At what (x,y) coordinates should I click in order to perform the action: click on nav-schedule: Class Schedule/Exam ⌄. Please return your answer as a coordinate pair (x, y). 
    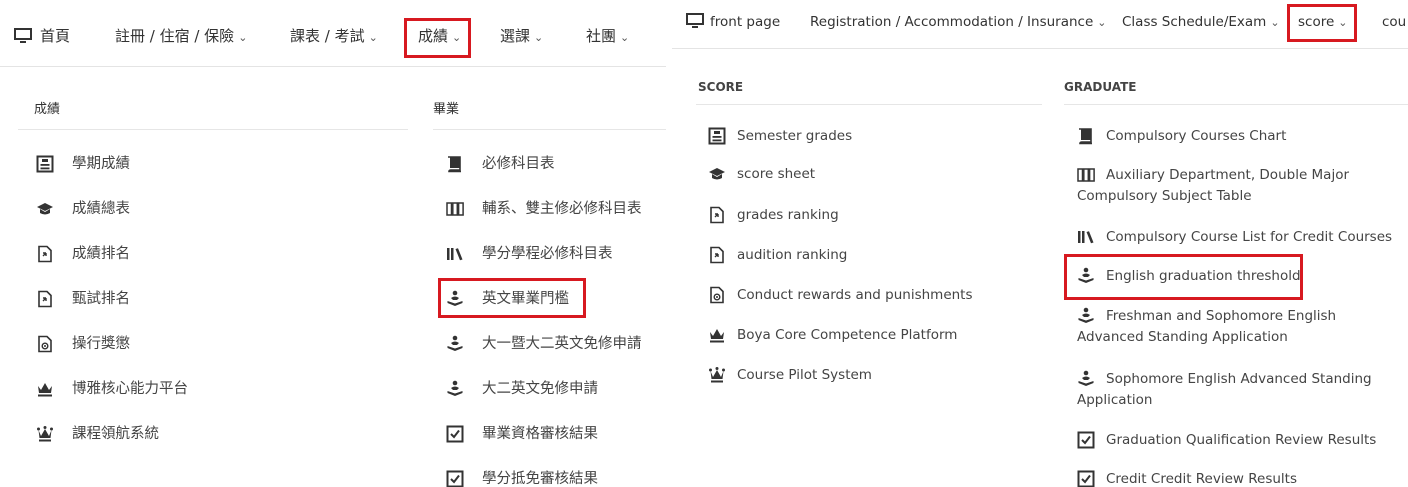
    Looking at the image, I should click on (1201, 22).